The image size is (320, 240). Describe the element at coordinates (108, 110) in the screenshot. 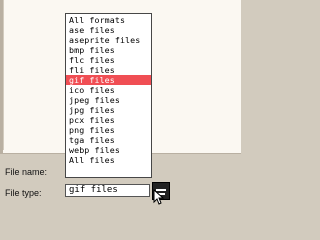

I see `option-jpg-files: jpg files` at that location.